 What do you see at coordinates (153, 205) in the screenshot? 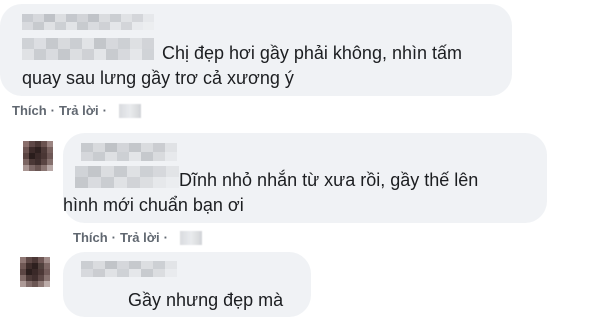
I see `comment-text-line-2: hình mới chuẩn bạn ơi` at bounding box center [153, 205].